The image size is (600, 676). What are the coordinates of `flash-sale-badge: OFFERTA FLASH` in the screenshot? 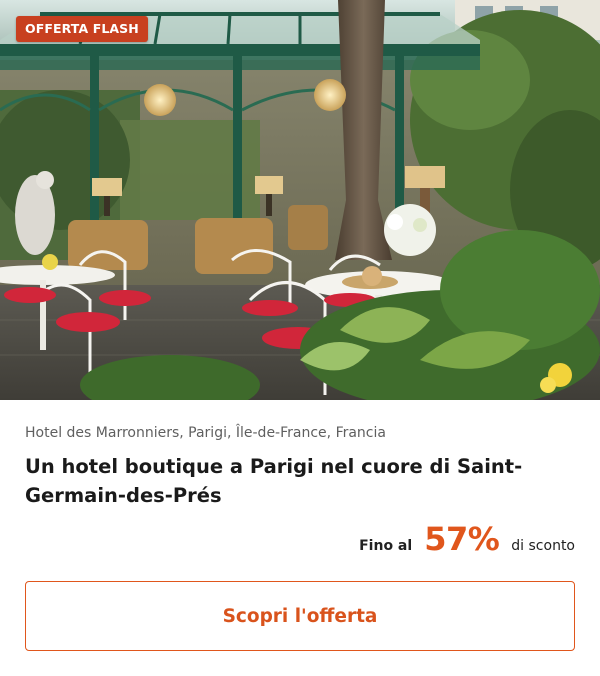 It's located at (82, 29).